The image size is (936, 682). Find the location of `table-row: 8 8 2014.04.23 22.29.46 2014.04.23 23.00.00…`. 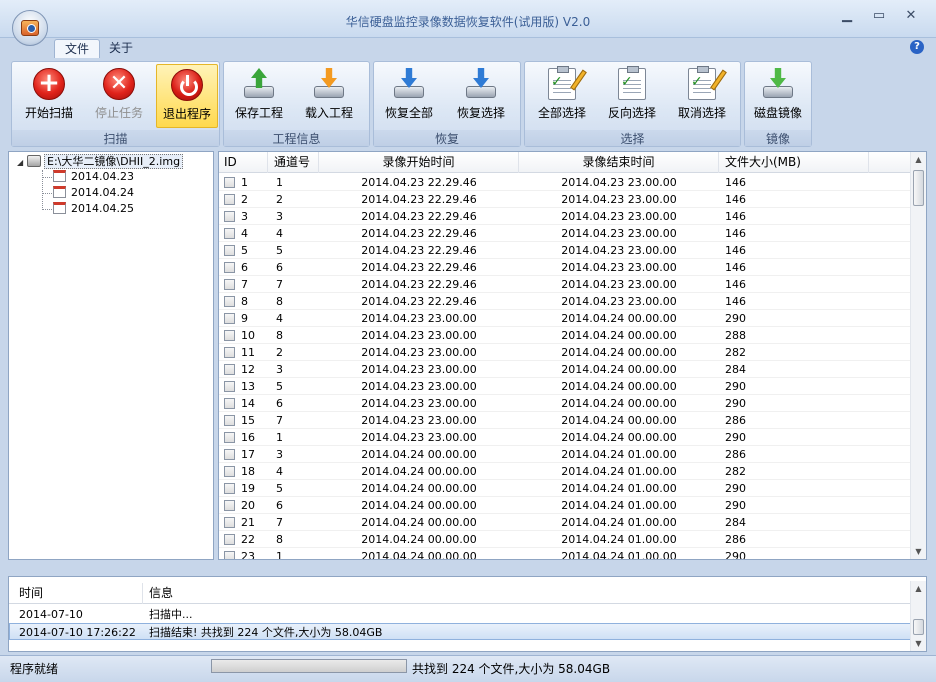

table-row: 8 8 2014.04.23 22.29.46 2014.04.23 23.00.00… is located at coordinates (565, 301).